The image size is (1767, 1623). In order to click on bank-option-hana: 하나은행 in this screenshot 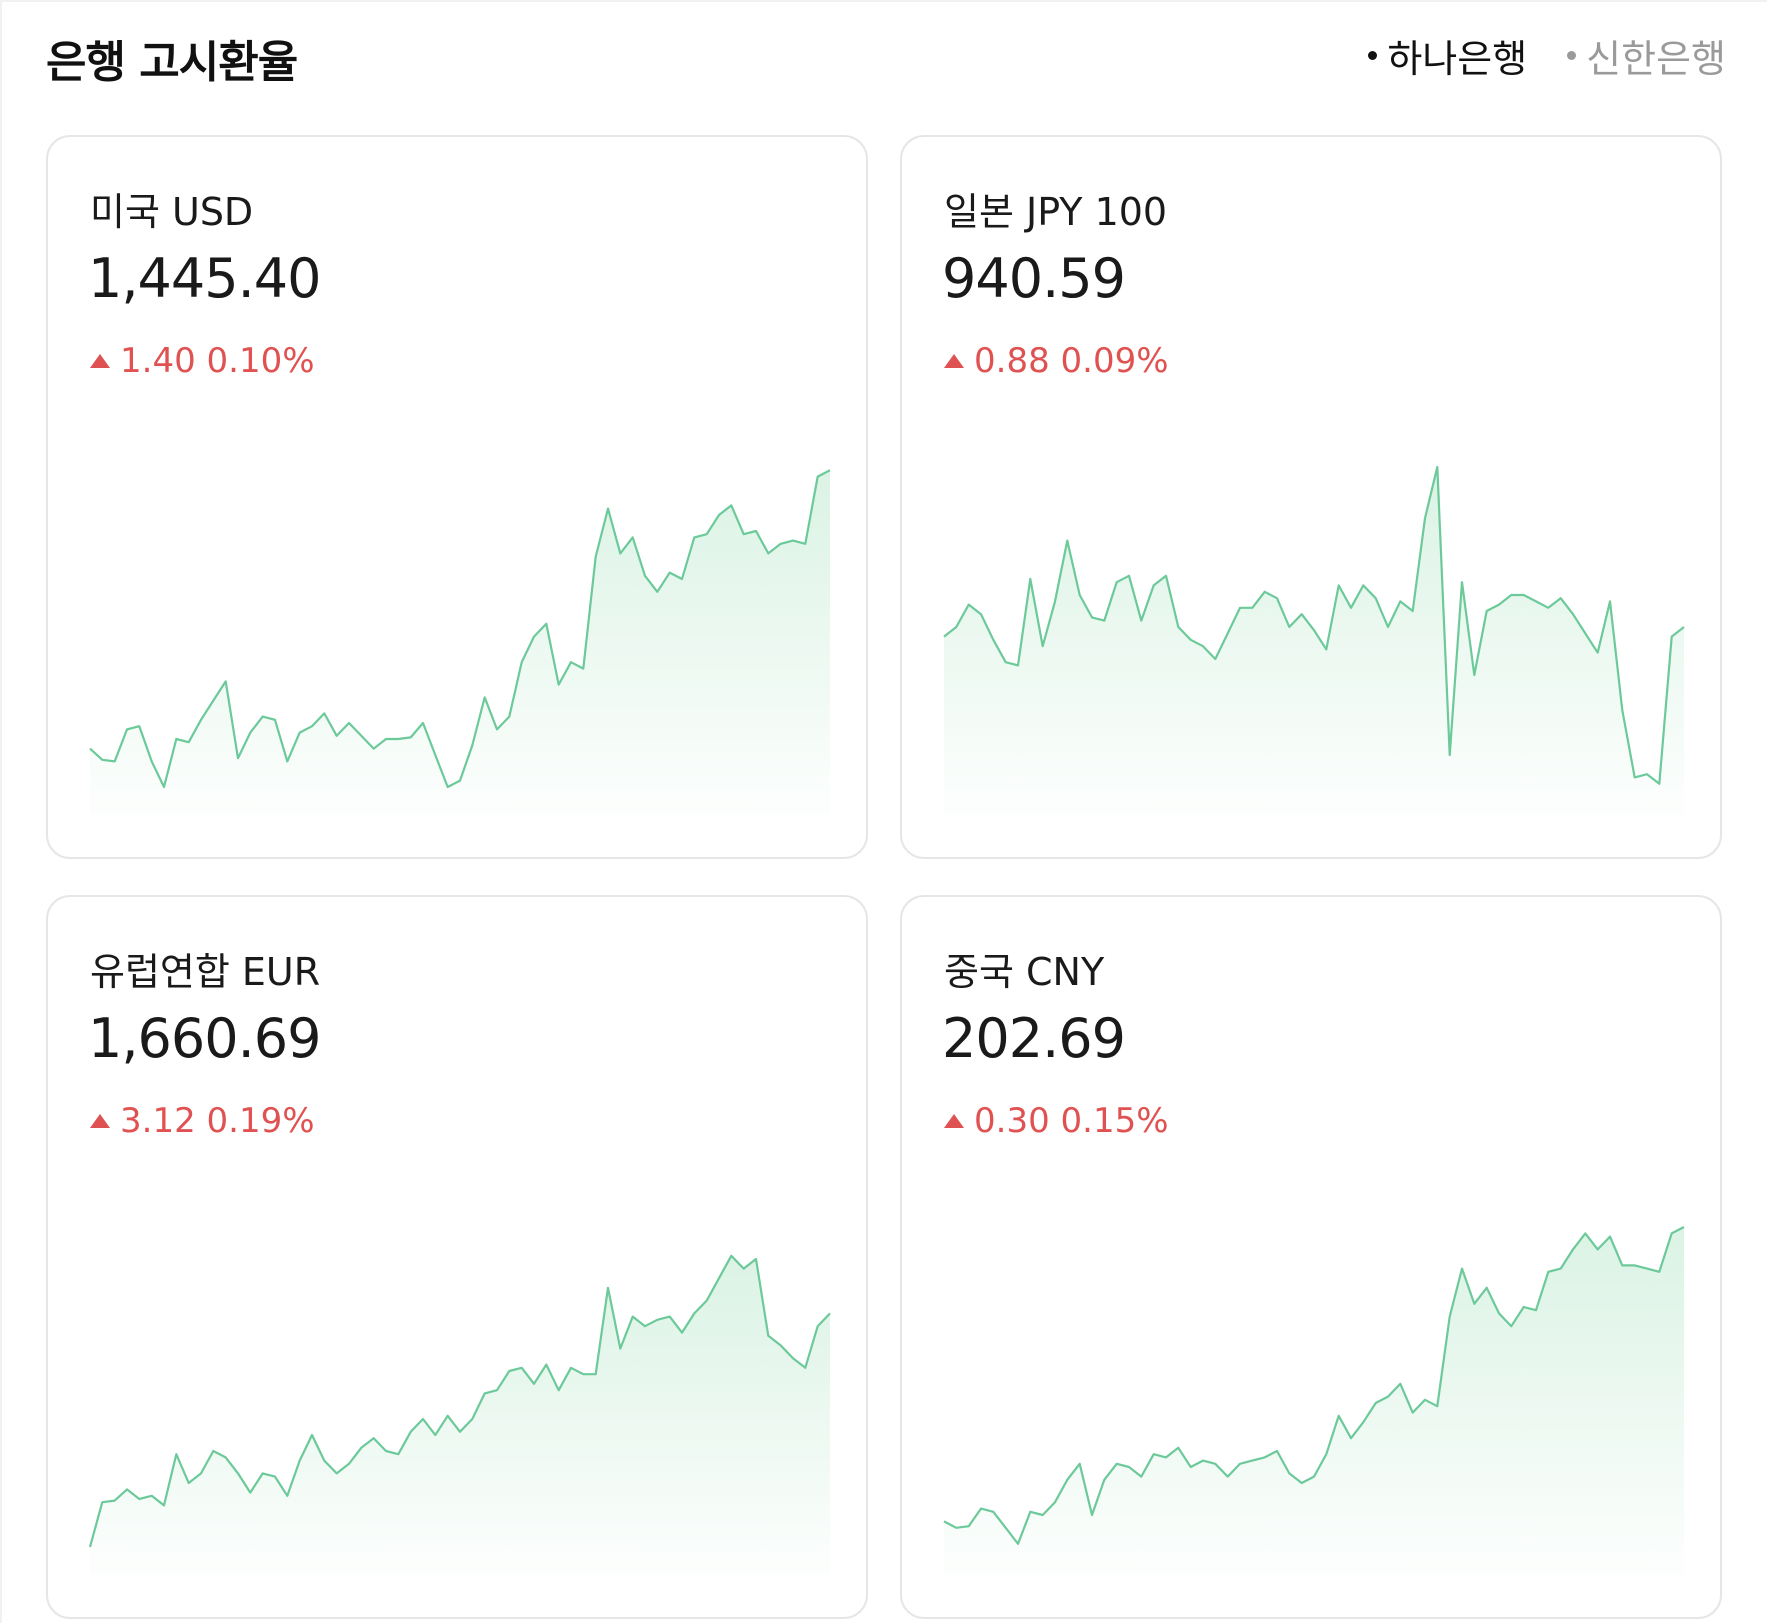, I will do `click(1447, 55)`.